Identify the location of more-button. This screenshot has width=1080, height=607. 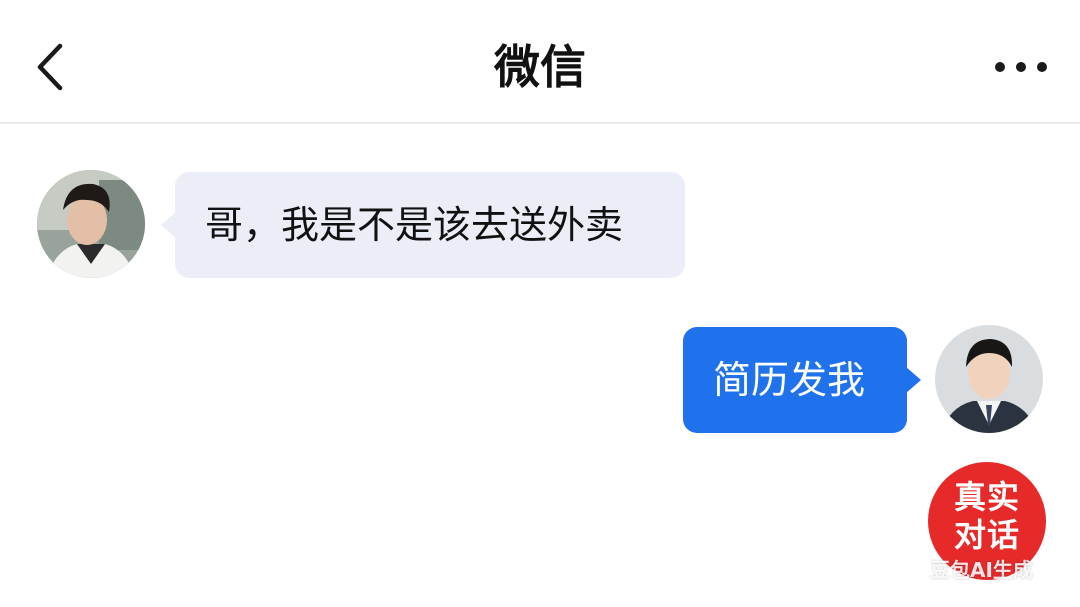
(1021, 67).